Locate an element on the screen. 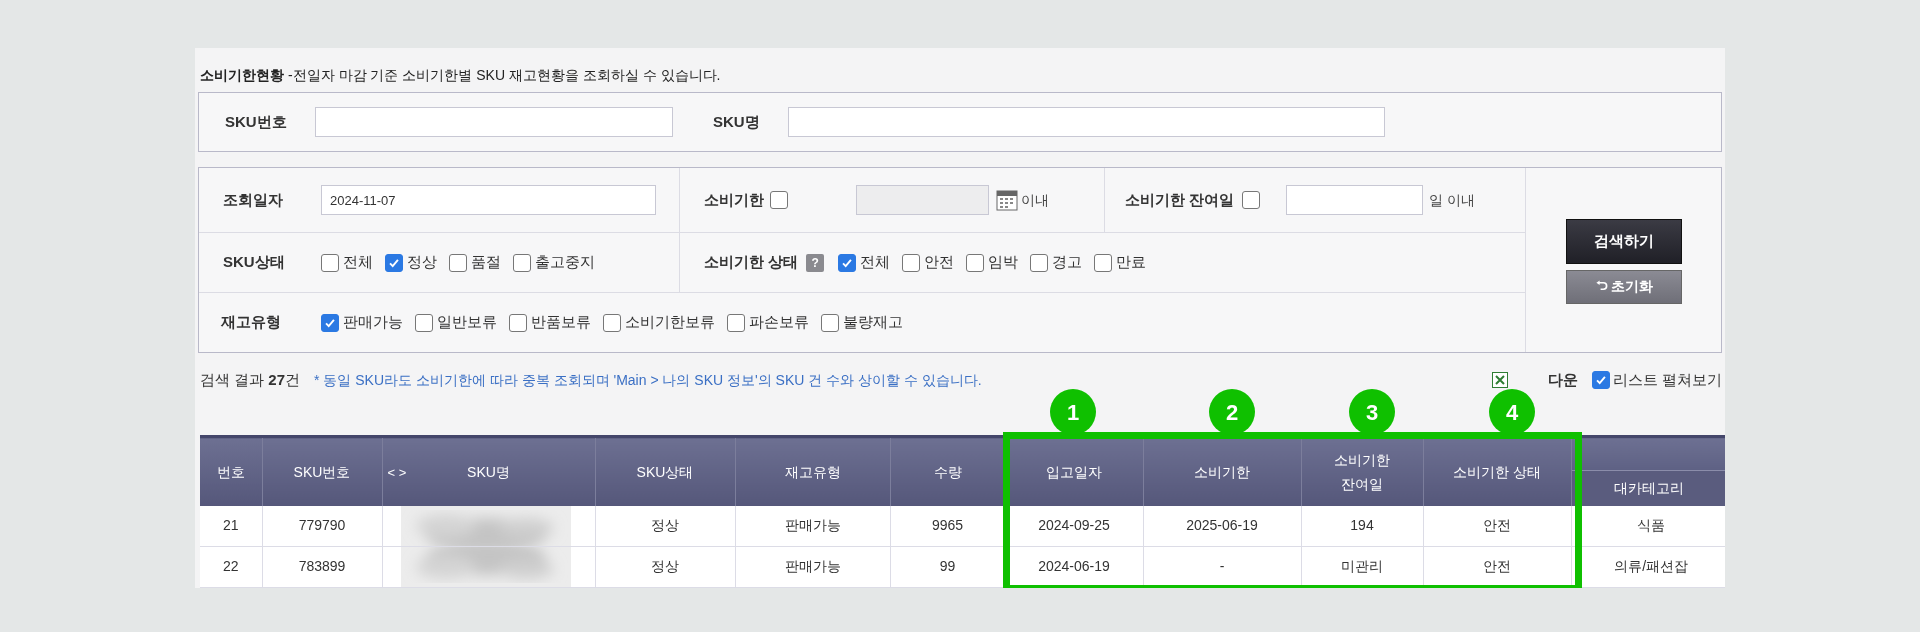  table-cell: 779790 is located at coordinates (322, 525).